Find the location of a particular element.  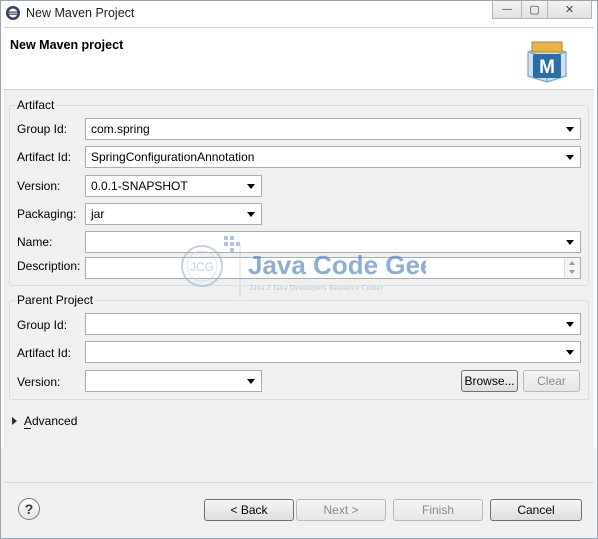

version-label: Version: is located at coordinates (39, 186).